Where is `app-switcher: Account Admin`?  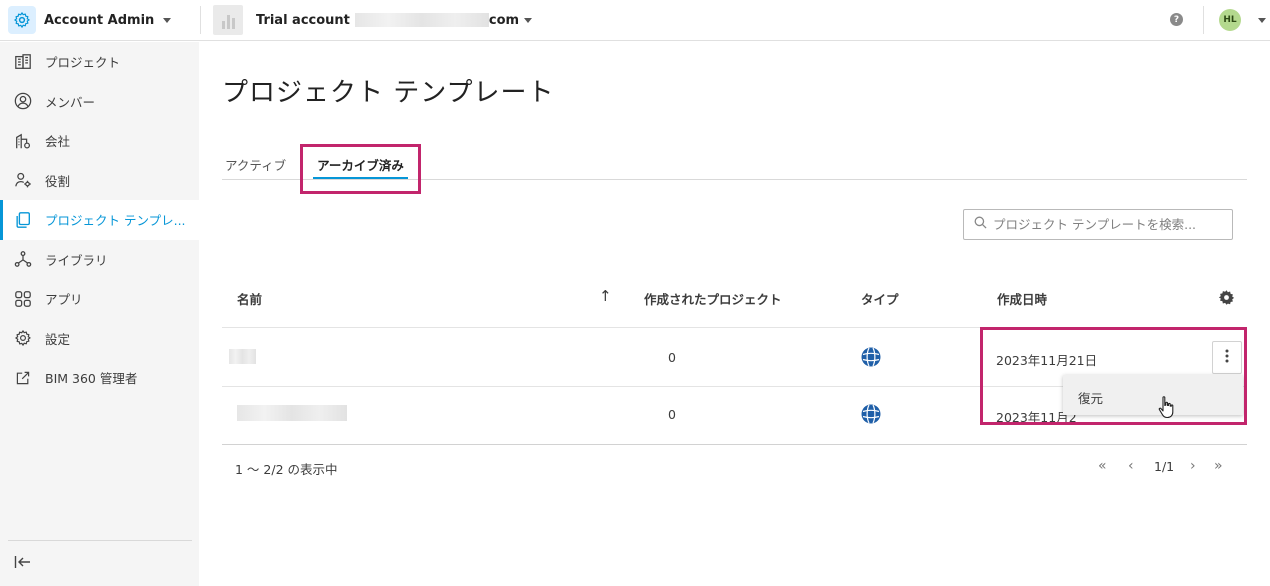
app-switcher: Account Admin is located at coordinates (100, 20).